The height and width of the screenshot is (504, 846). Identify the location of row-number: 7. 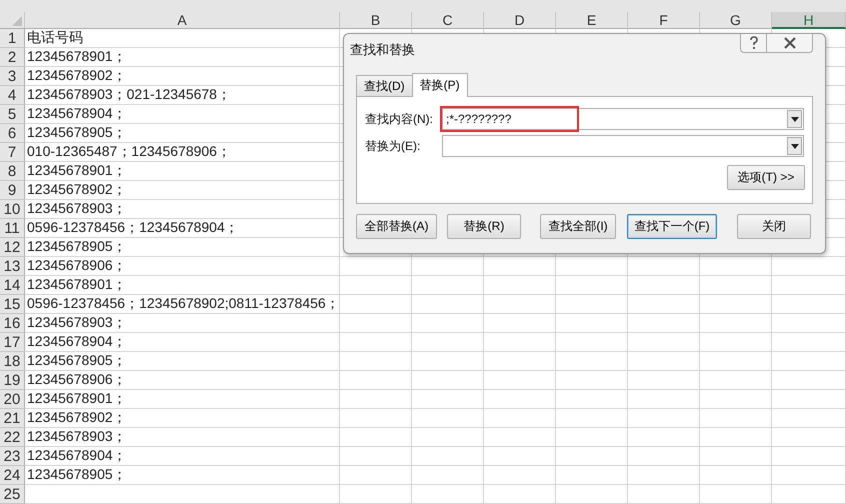
(12, 152).